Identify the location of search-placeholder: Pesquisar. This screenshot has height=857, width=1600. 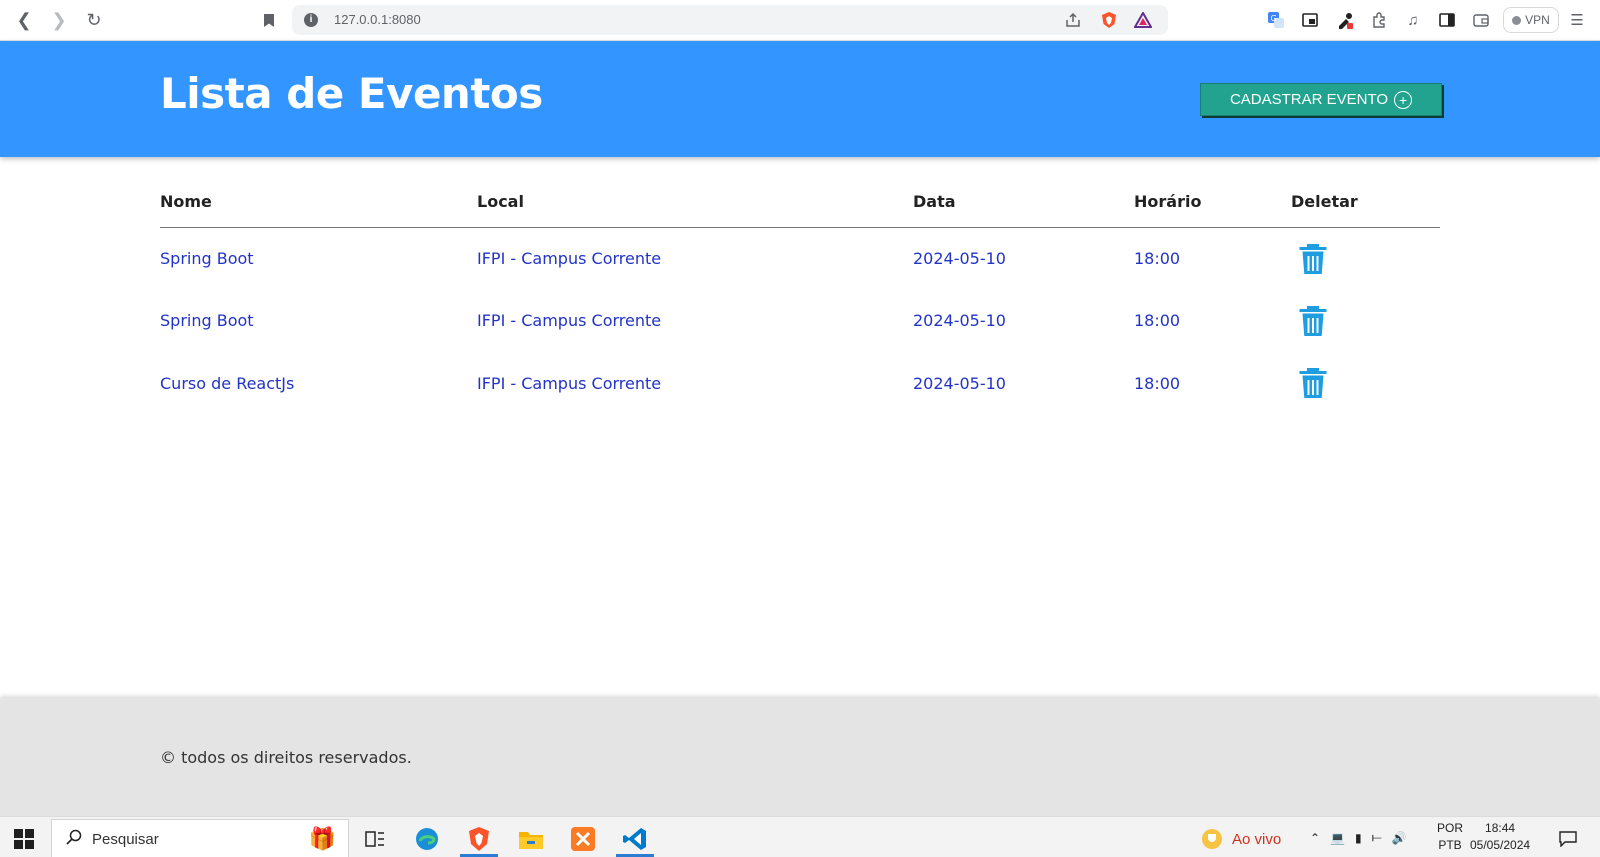
(125, 839).